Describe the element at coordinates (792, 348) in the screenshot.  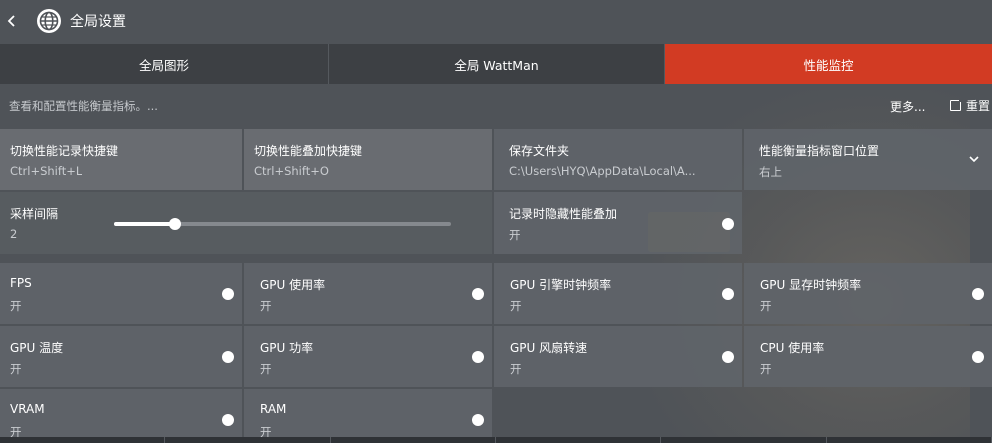
I see `metric-label: CPU 使用率` at that location.